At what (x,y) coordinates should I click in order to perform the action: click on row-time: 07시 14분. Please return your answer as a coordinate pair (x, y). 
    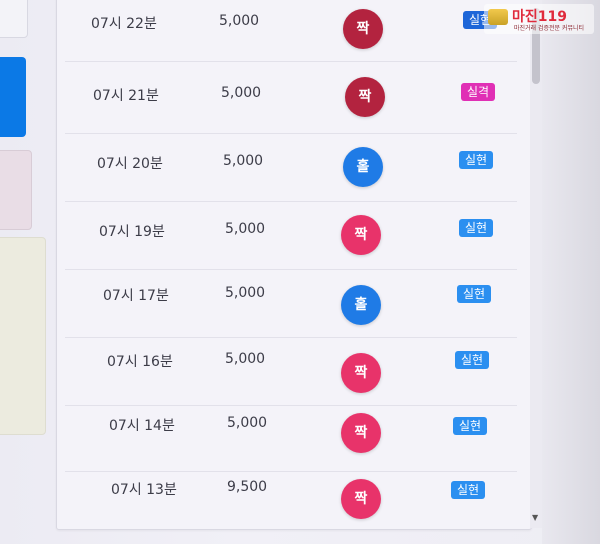
    Looking at the image, I should click on (142, 426).